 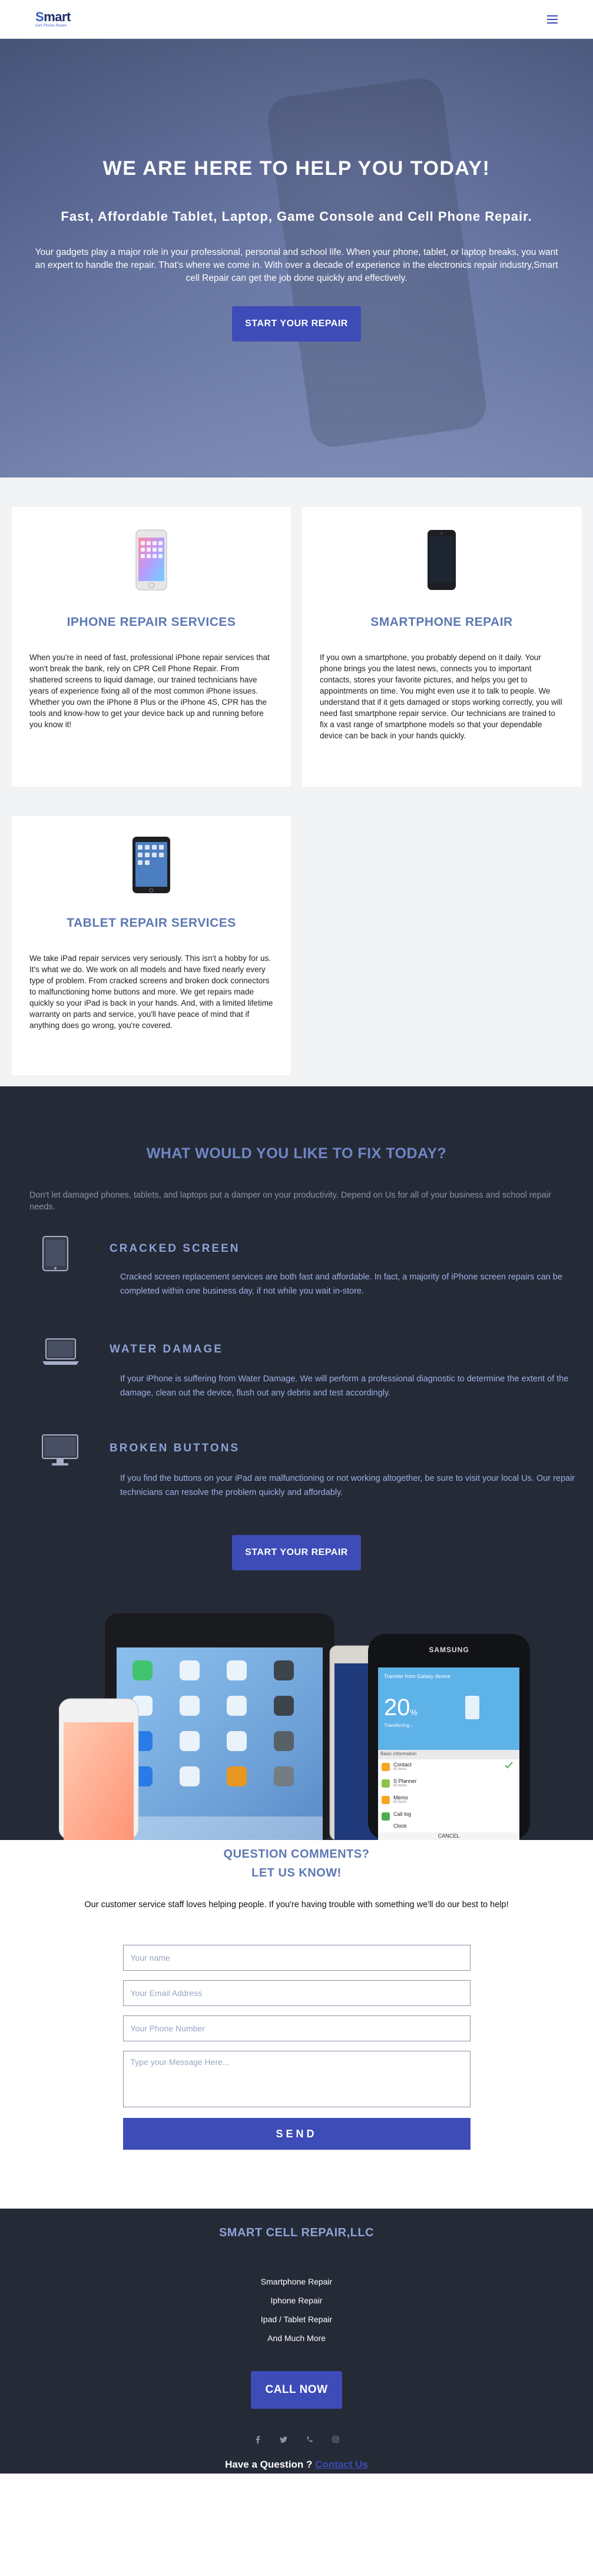 What do you see at coordinates (398, 1753) in the screenshot?
I see `basic-info-text: Basic information` at bounding box center [398, 1753].